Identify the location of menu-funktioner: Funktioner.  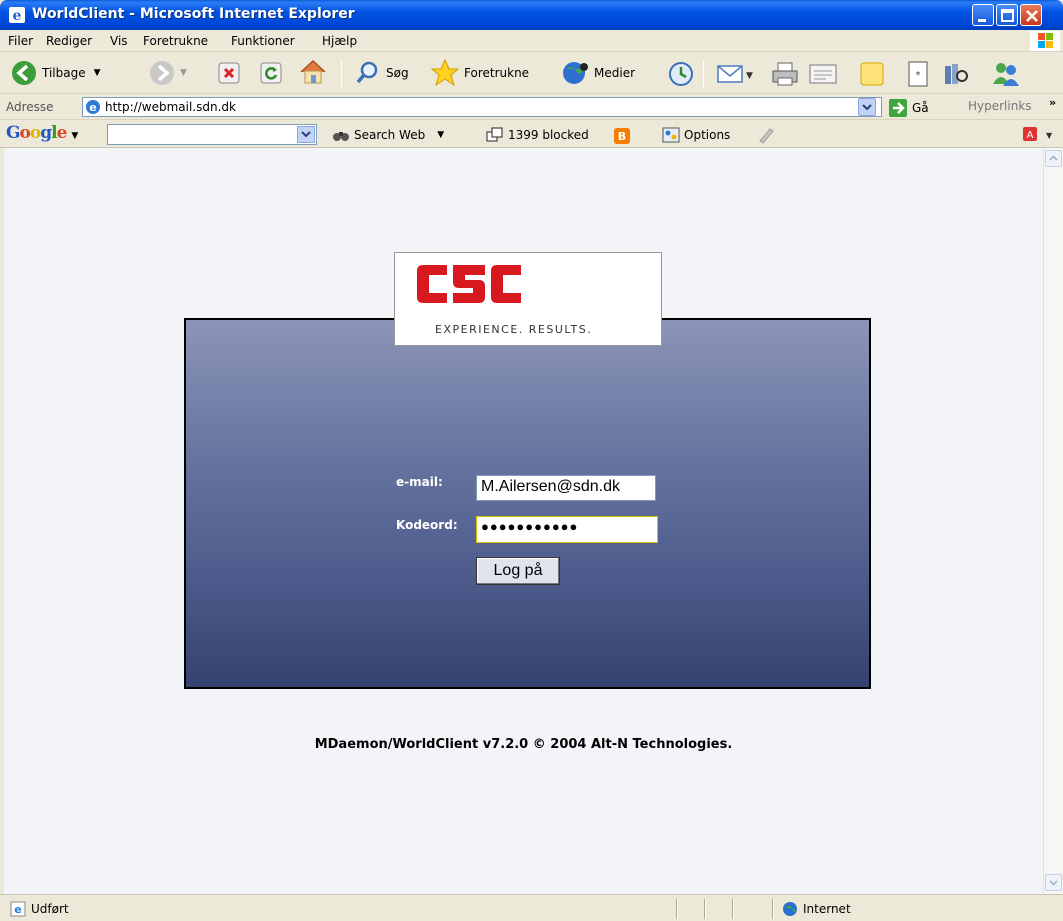
(263, 41).